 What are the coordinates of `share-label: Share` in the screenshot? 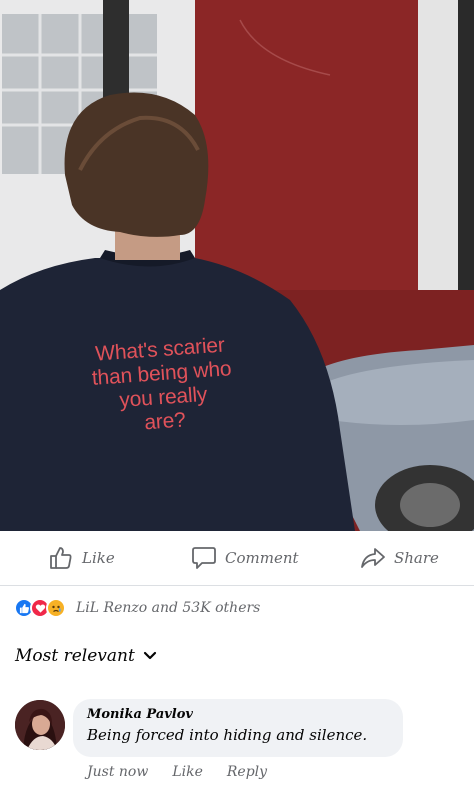 It's located at (416, 558).